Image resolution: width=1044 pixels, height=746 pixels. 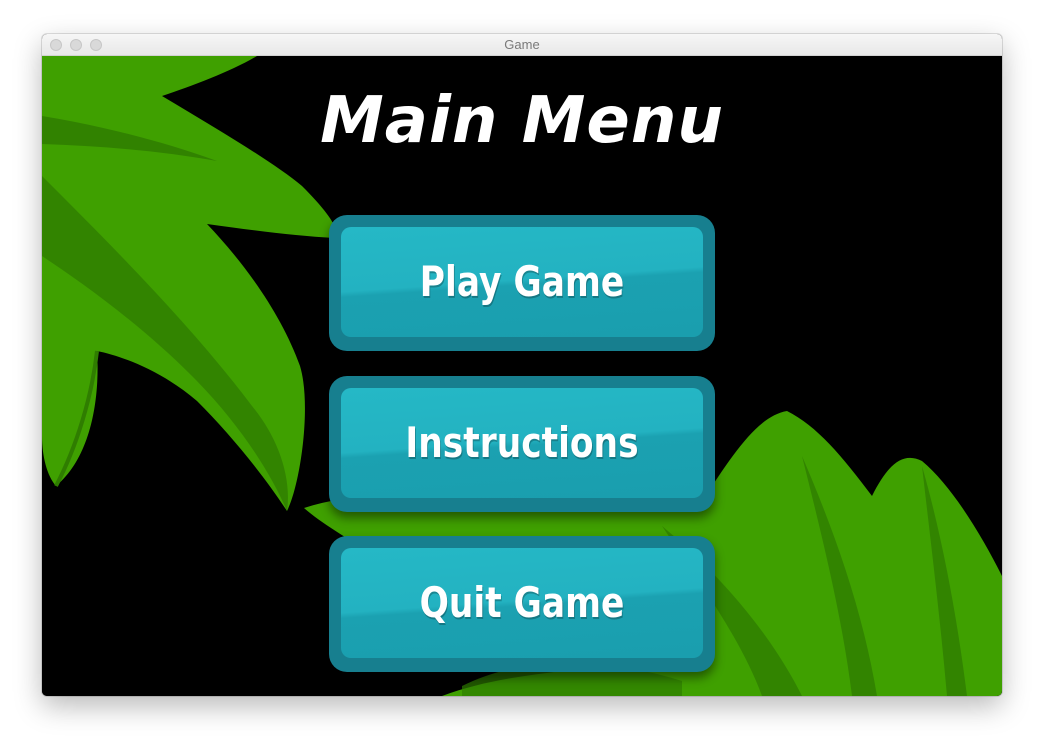 I want to click on play-game-label: Play Game, so click(x=522, y=282).